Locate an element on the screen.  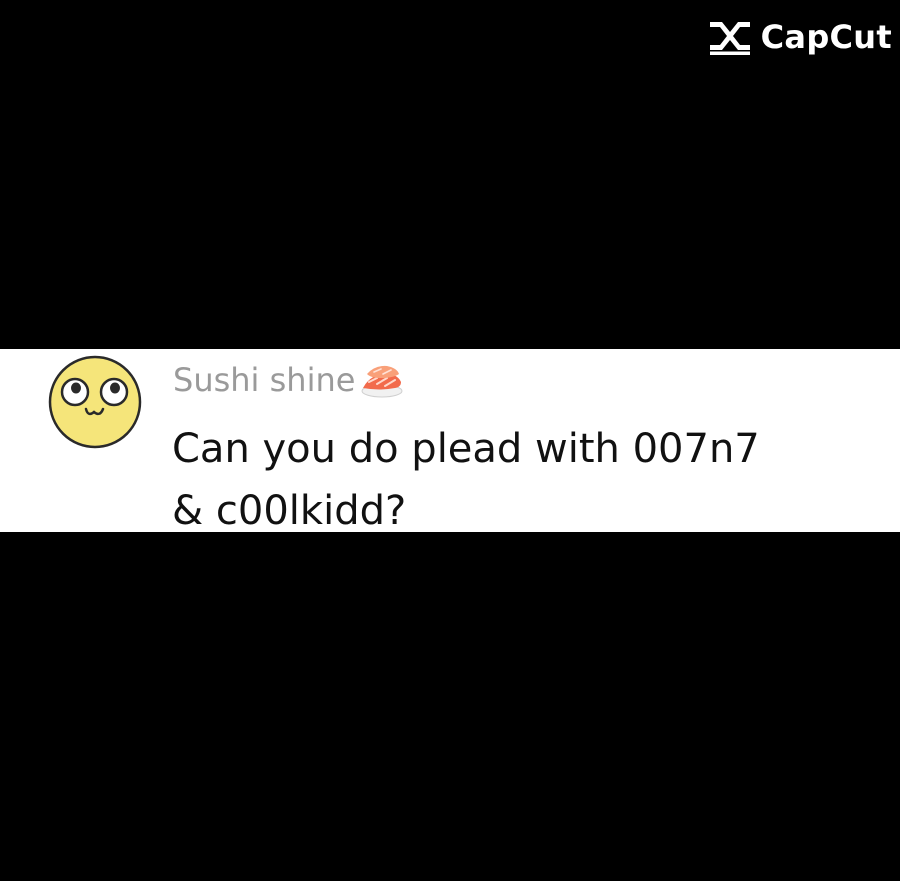
username: Sushi shine is located at coordinates (264, 380).